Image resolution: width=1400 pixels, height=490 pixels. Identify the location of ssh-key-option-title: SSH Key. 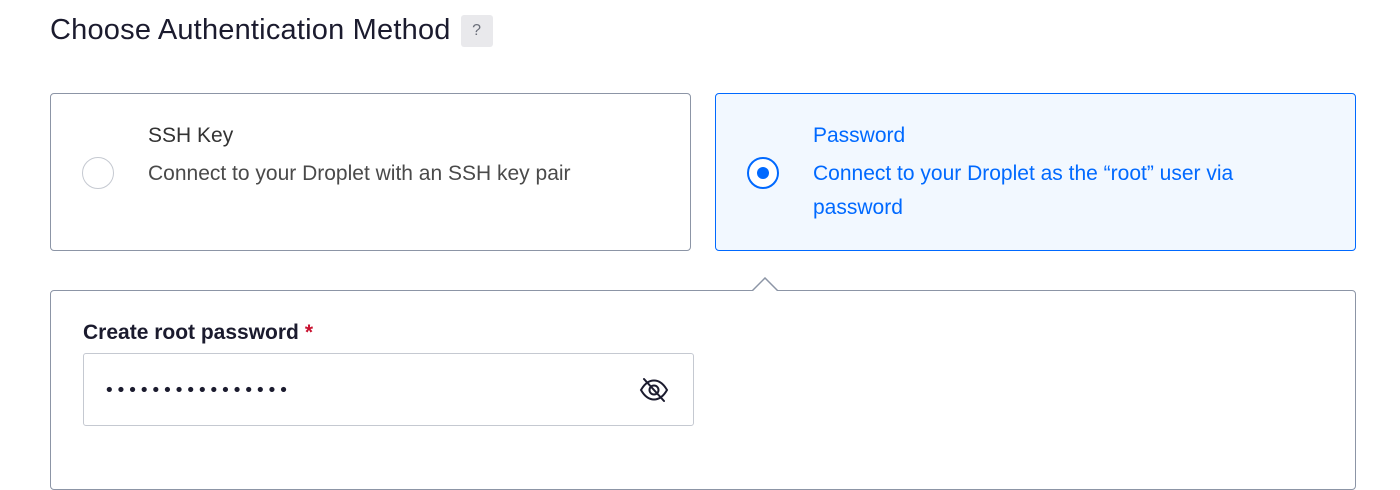
(191, 135).